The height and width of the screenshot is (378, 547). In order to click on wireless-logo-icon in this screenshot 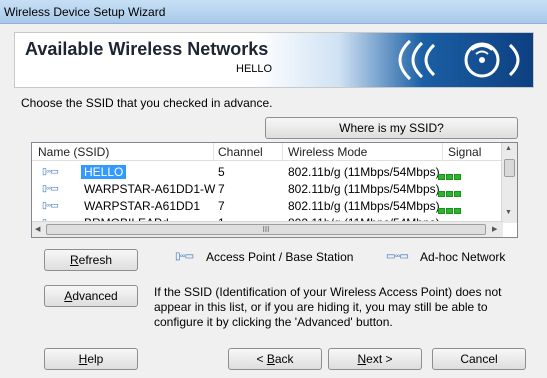, I will do `click(459, 60)`.